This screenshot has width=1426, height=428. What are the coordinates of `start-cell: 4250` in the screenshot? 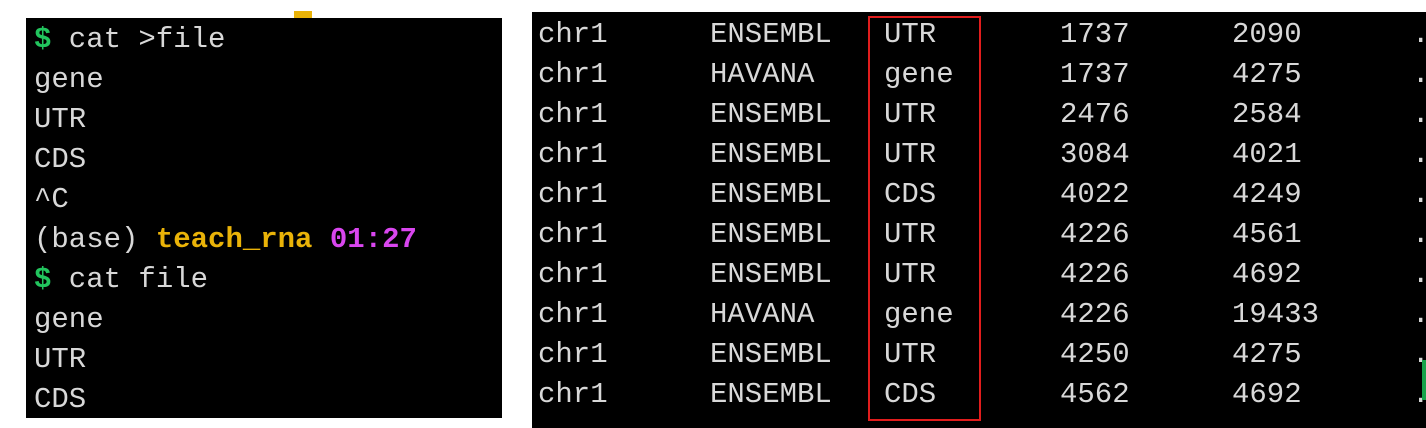 It's located at (1095, 354).